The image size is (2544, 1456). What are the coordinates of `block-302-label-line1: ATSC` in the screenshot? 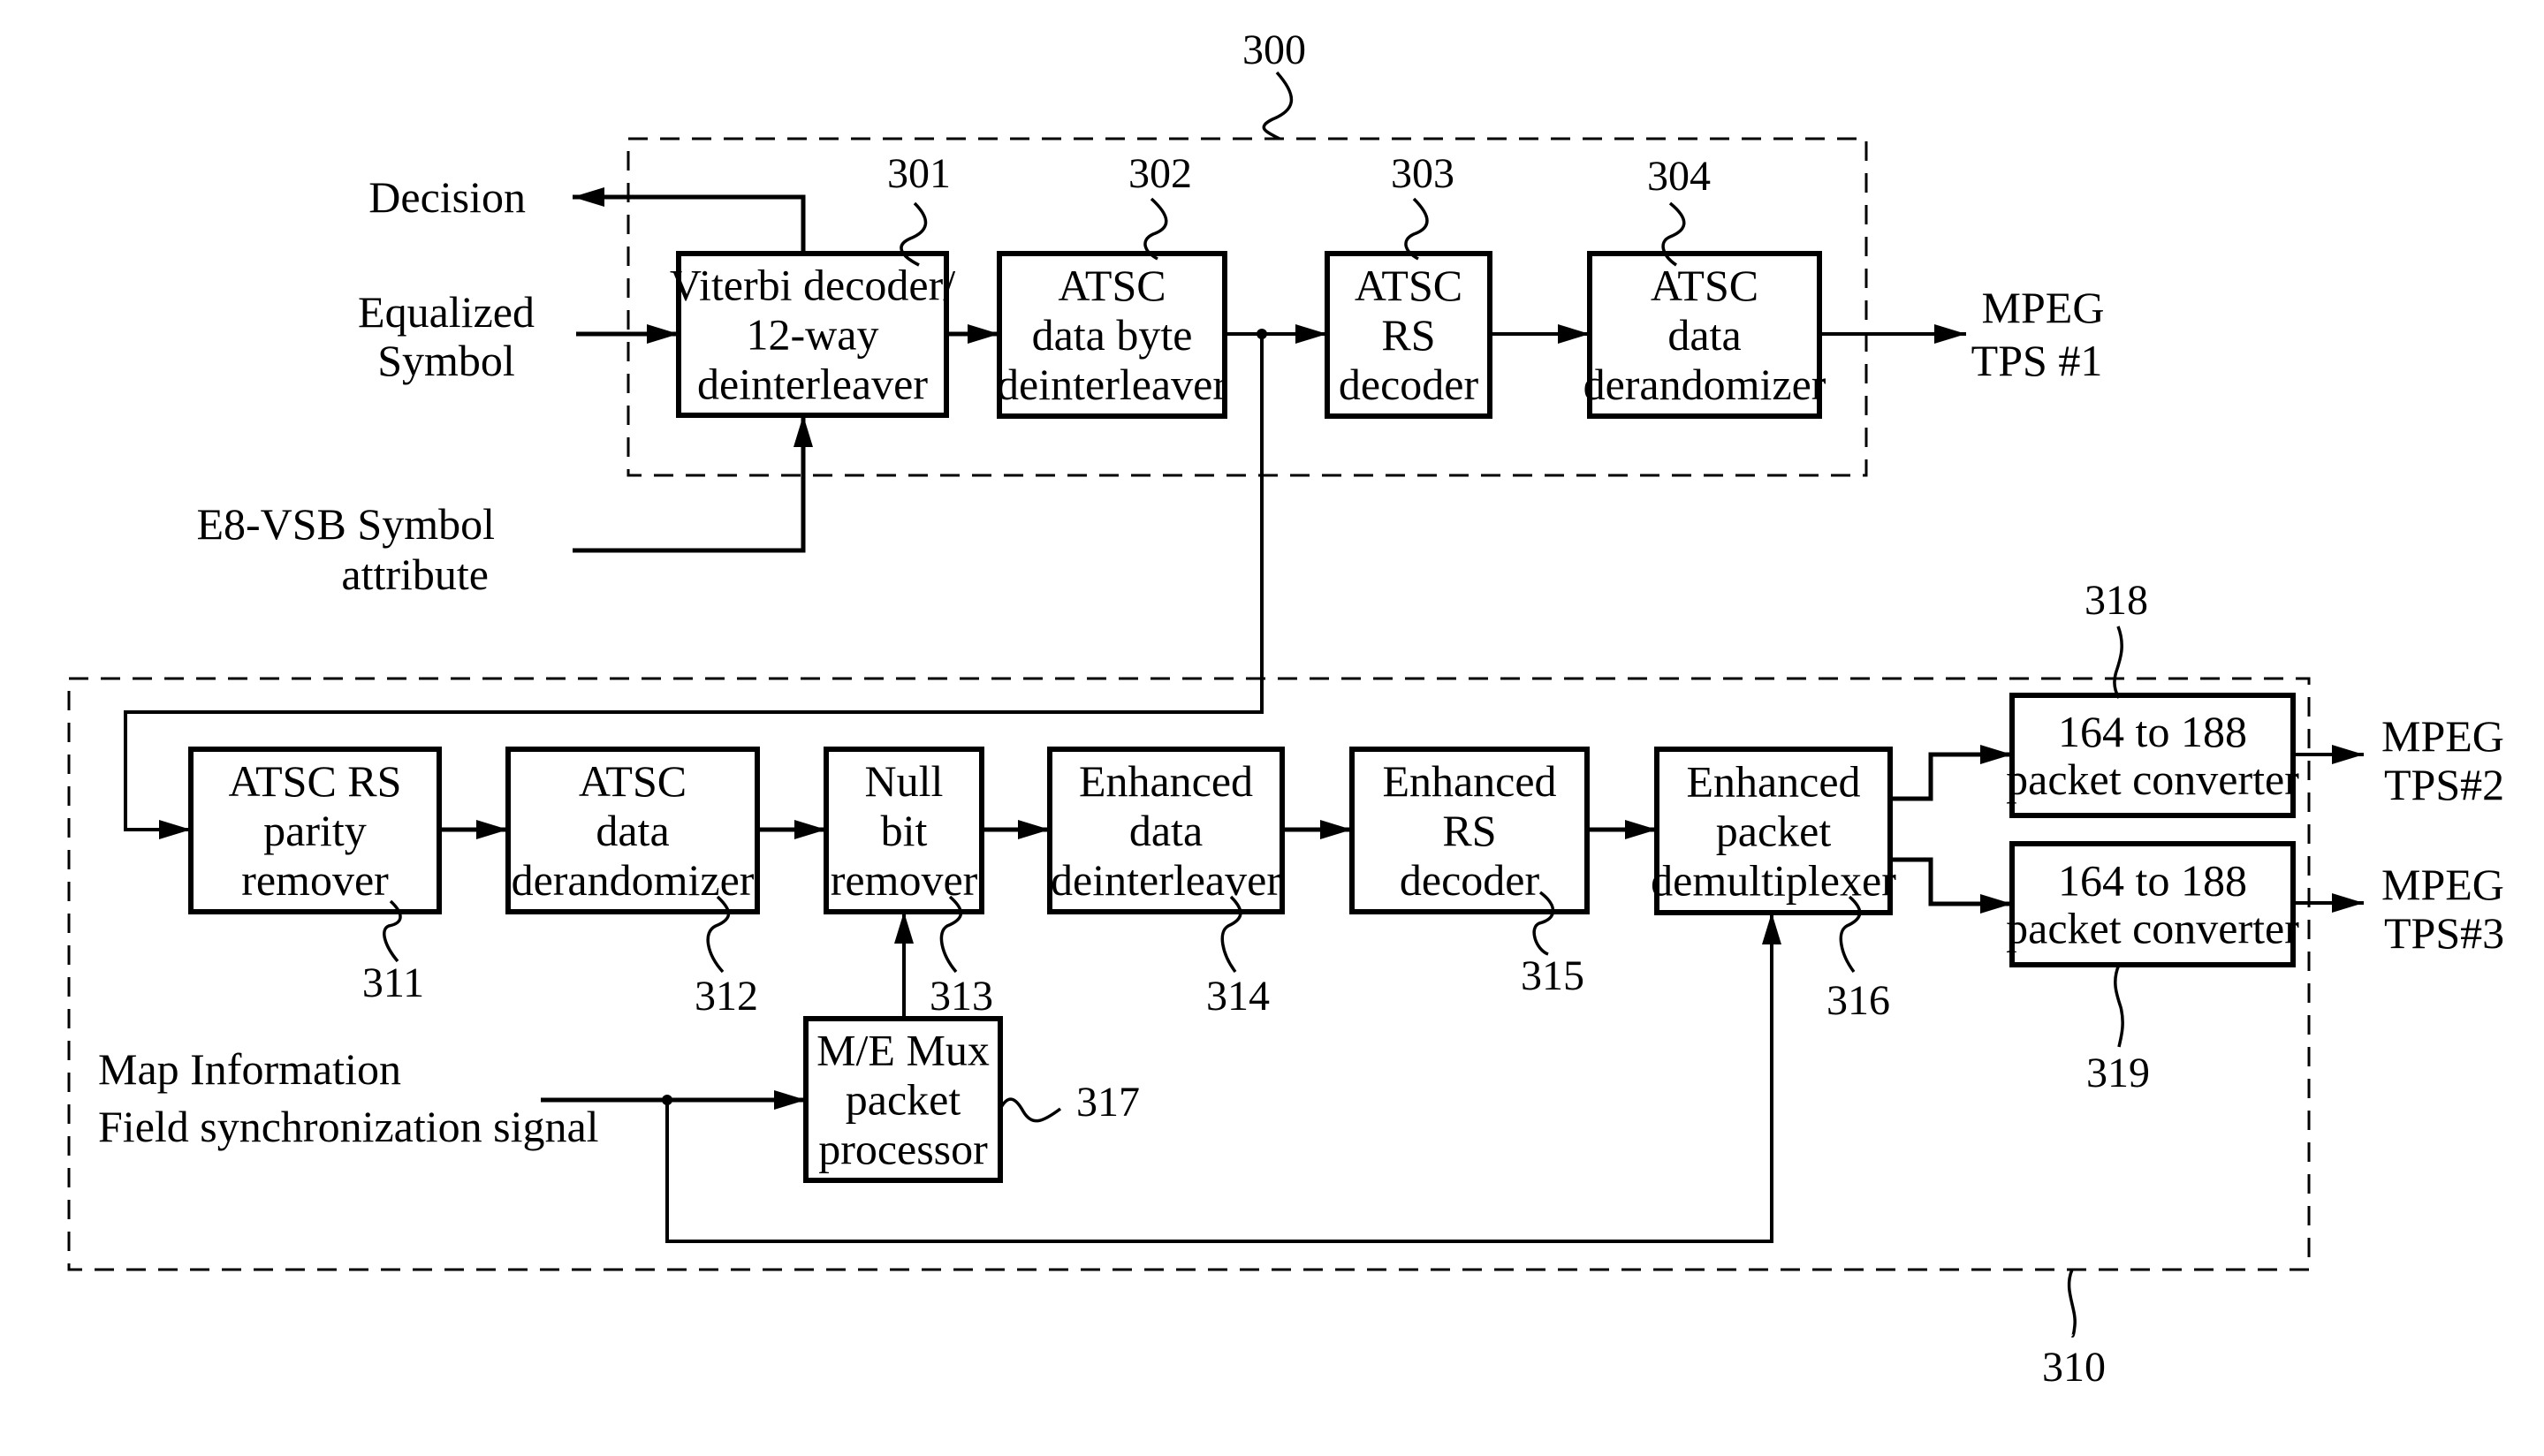 It's located at (1112, 285).